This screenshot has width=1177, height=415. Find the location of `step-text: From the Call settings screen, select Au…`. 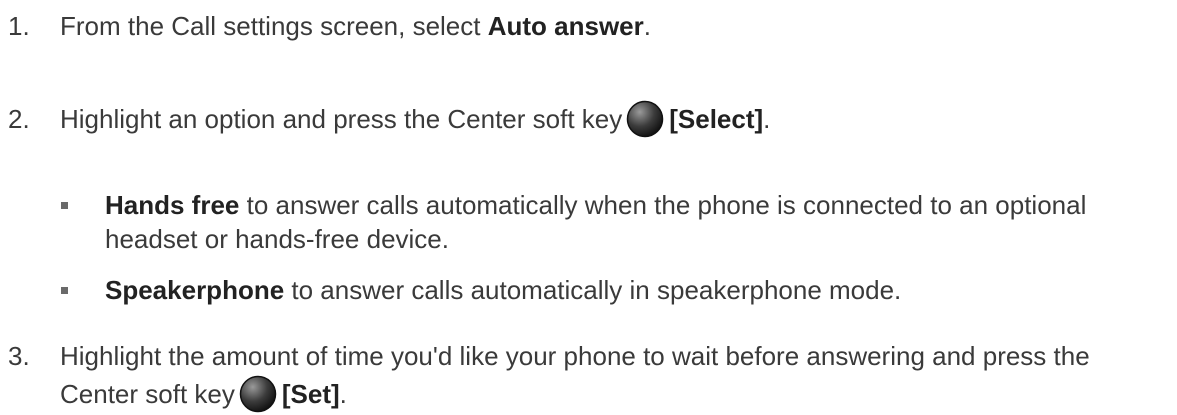

step-text: From the Call settings screen, select Au… is located at coordinates (613, 26).